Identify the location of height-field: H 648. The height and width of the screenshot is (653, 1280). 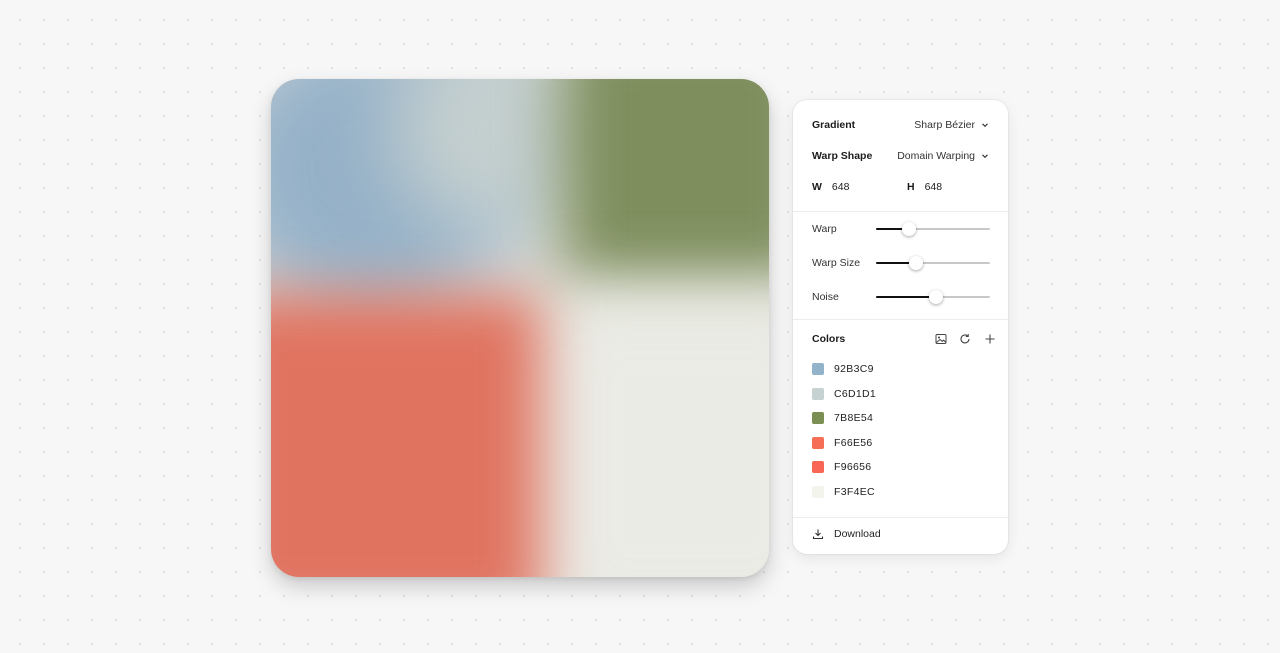
(924, 187).